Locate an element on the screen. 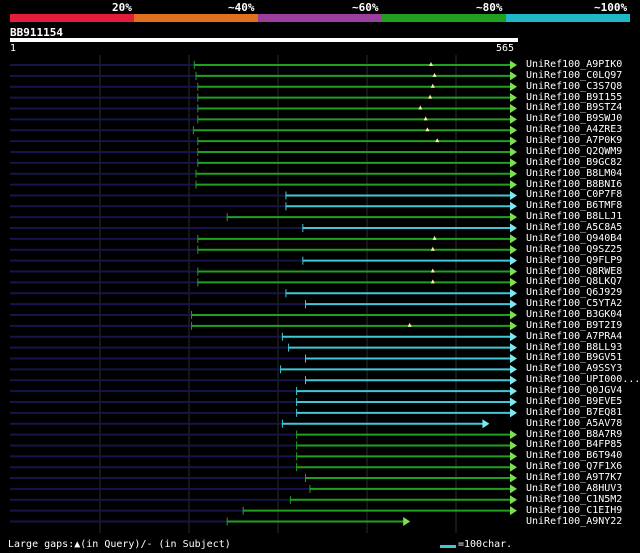  large-gaps-legend: Large gaps:▲(in Query)/- (in Subject) is located at coordinates (119, 544).